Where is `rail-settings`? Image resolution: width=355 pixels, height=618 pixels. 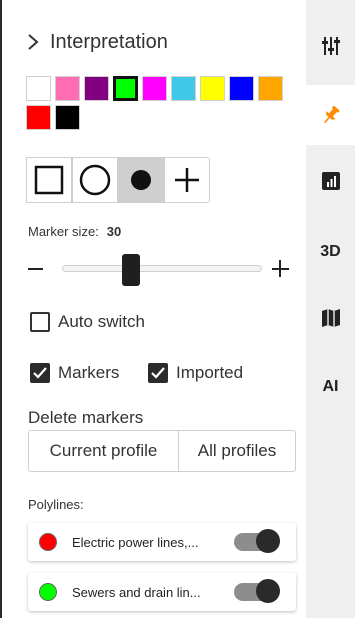
rail-settings is located at coordinates (330, 46).